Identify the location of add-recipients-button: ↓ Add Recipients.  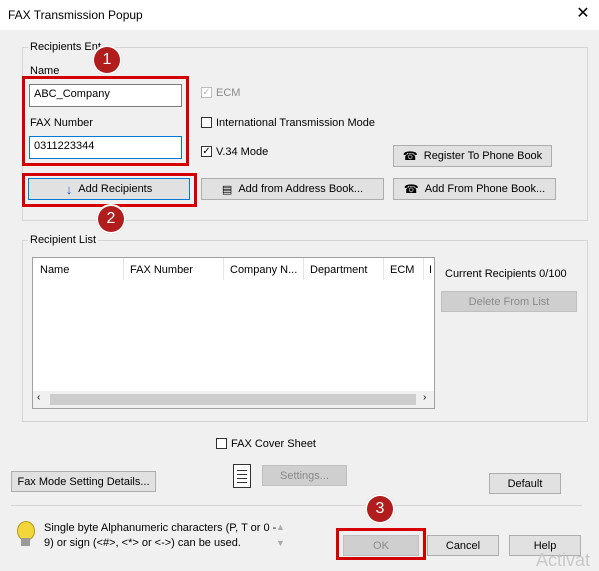
(109, 189).